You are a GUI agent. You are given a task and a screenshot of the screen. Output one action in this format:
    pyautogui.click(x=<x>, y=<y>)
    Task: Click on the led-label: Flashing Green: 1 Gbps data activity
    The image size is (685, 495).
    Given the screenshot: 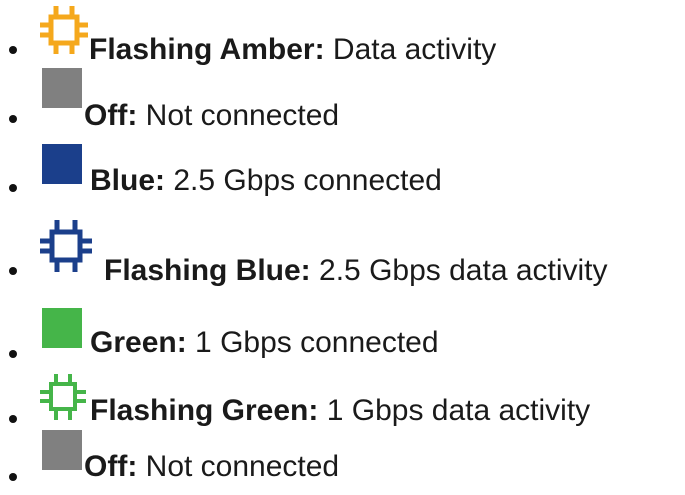 What is the action you would take?
    pyautogui.click(x=340, y=411)
    